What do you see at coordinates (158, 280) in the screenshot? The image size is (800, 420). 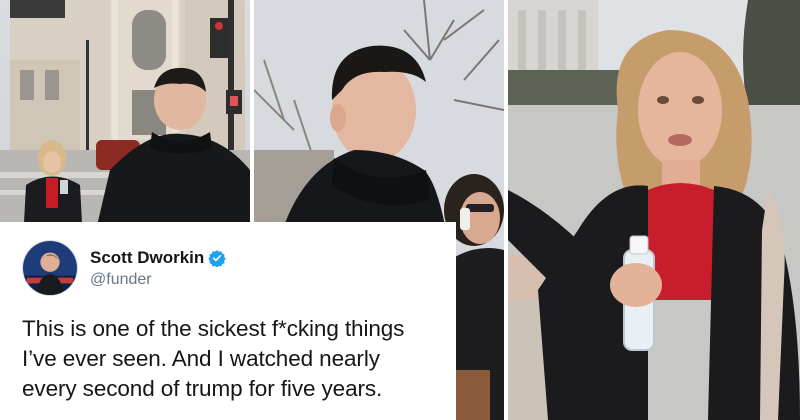 I see `author-handle: @funder` at bounding box center [158, 280].